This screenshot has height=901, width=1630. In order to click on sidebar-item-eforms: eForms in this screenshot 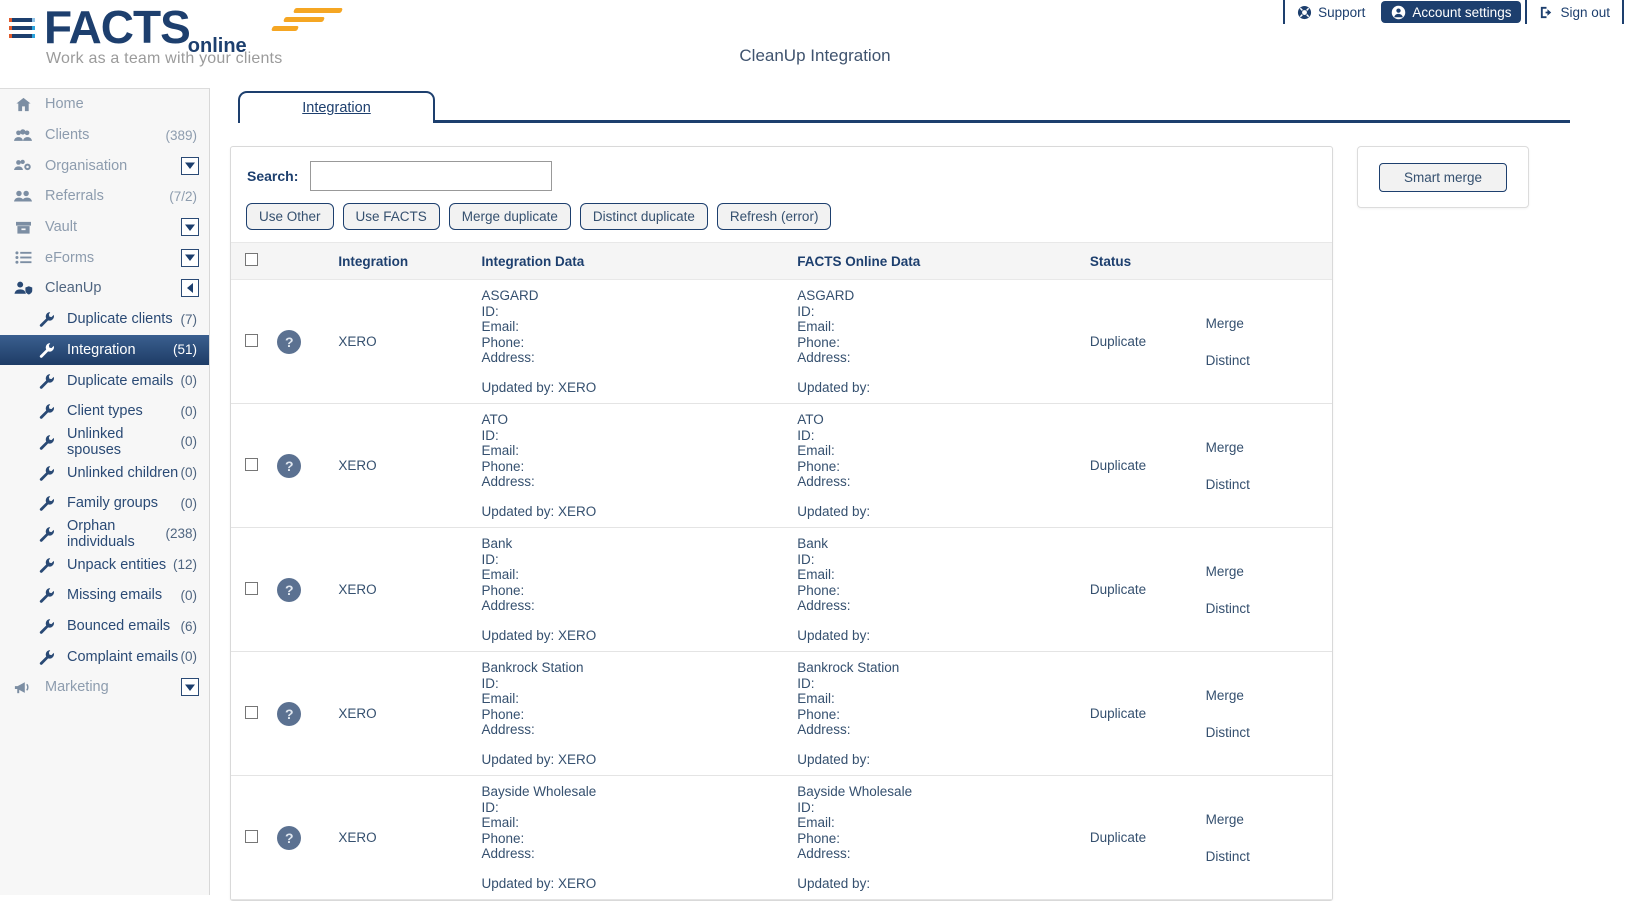, I will do `click(104, 257)`.